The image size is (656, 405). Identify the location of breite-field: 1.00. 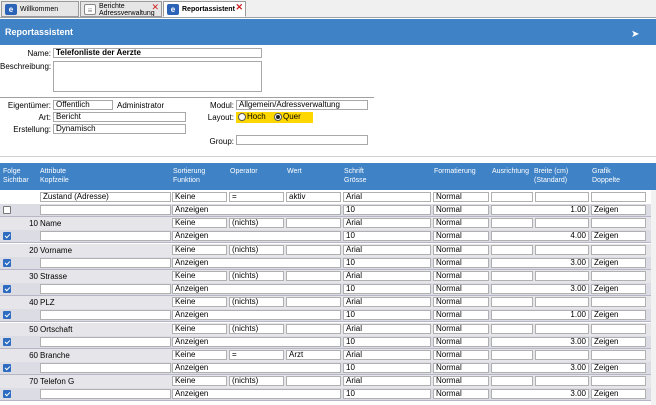
(540, 315).